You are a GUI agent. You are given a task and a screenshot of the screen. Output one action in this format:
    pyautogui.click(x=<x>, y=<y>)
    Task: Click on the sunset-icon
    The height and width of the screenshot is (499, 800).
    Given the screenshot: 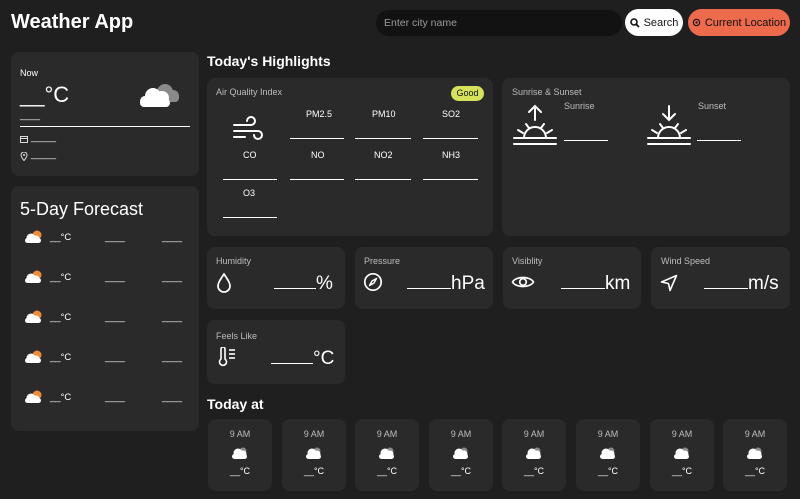 What is the action you would take?
    pyautogui.click(x=669, y=125)
    